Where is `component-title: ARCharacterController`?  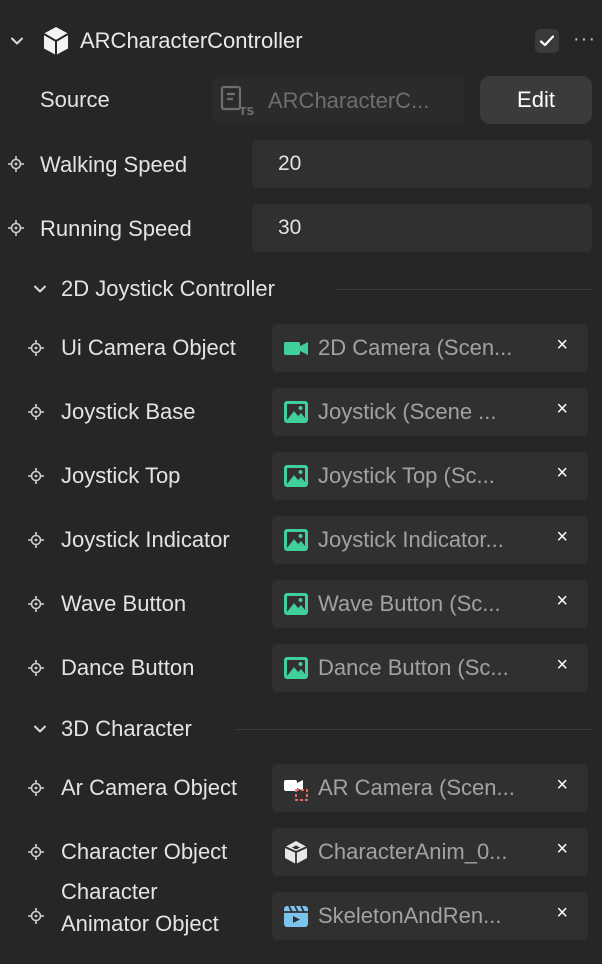
component-title: ARCharacterController is located at coordinates (191, 40).